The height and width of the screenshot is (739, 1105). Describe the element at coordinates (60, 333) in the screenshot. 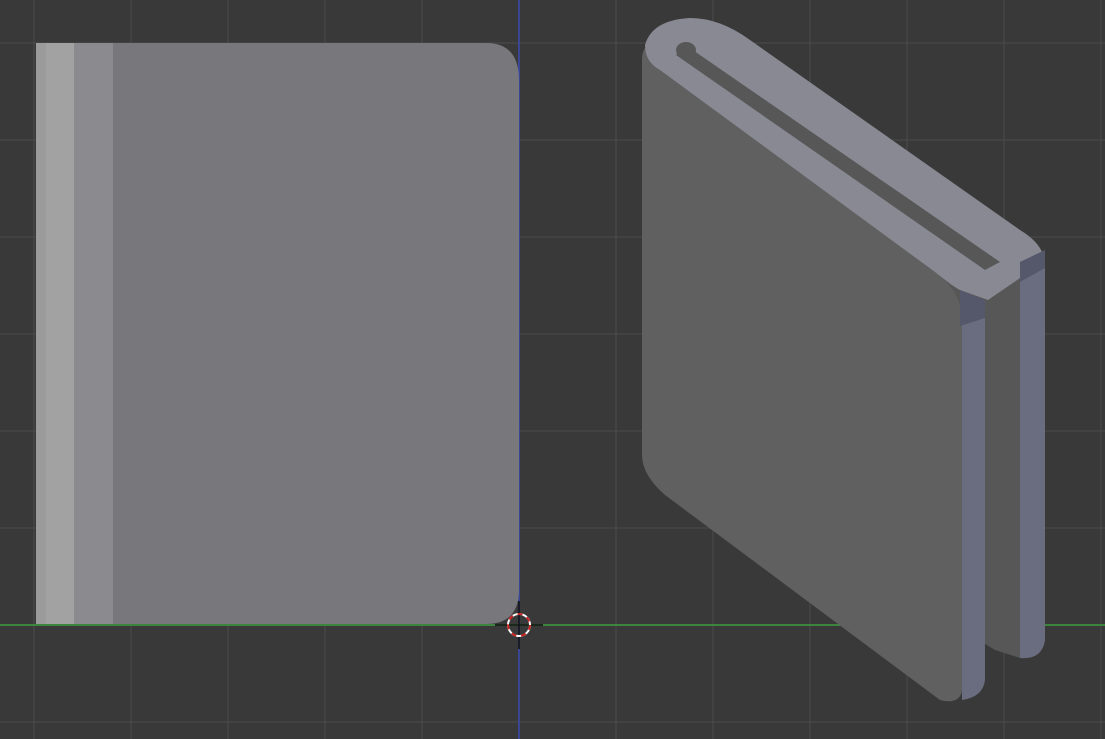

I see `left-slab-spine-light` at that location.